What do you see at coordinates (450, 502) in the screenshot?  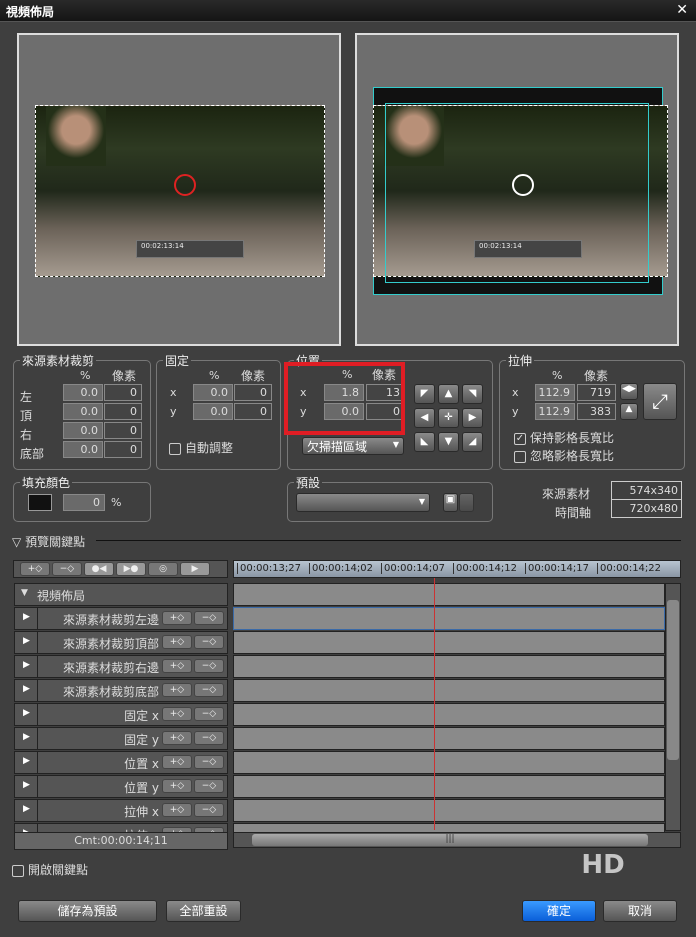 I see `save-preset-icon: ▣` at bounding box center [450, 502].